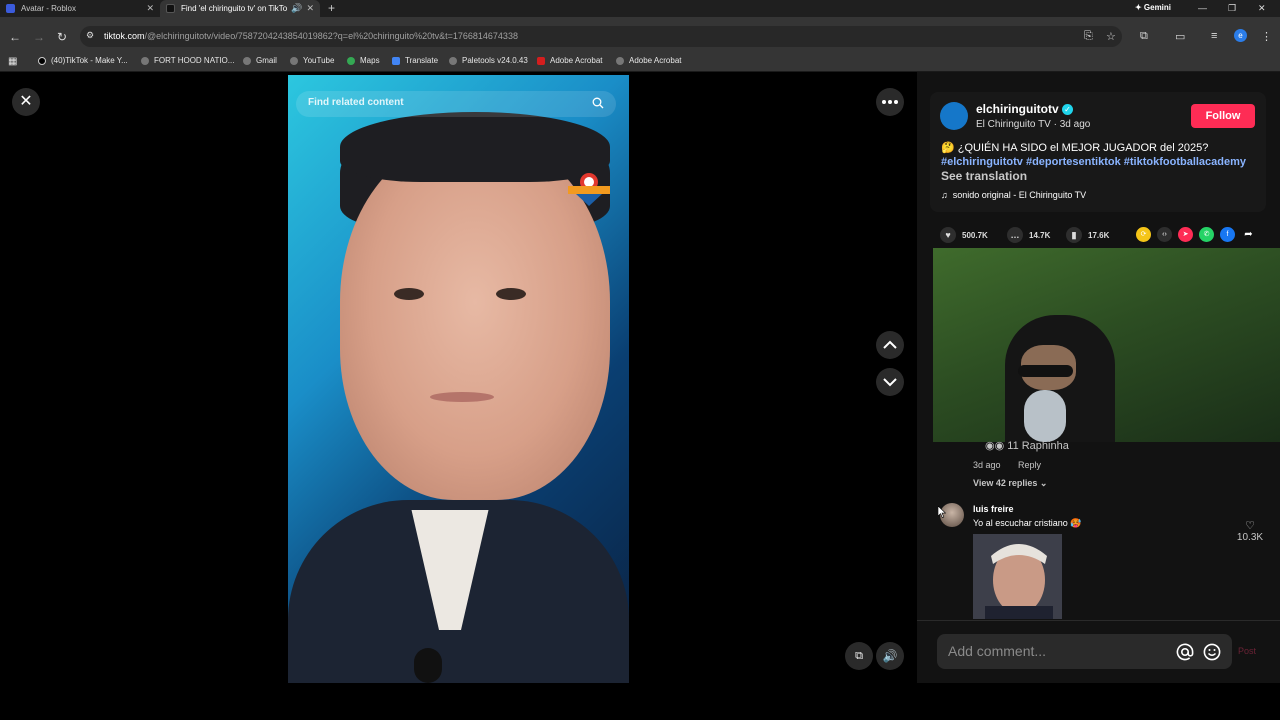 Image resolution: width=1280 pixels, height=720 pixels. What do you see at coordinates (1164, 234) in the screenshot?
I see `embed-code-icon: ‹›` at bounding box center [1164, 234].